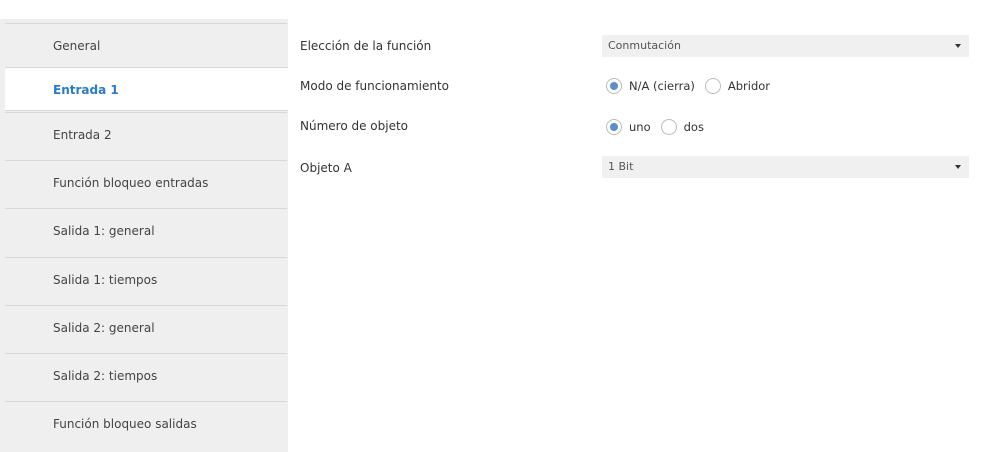 The image size is (984, 452). I want to click on funcion-select-value: Conmutación, so click(644, 45).